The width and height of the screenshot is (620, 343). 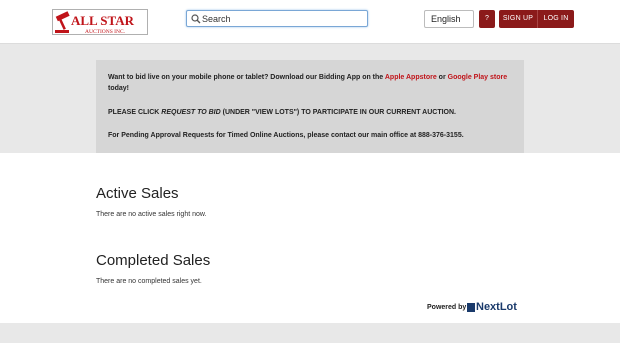 I want to click on help-button: ?, so click(x=487, y=19).